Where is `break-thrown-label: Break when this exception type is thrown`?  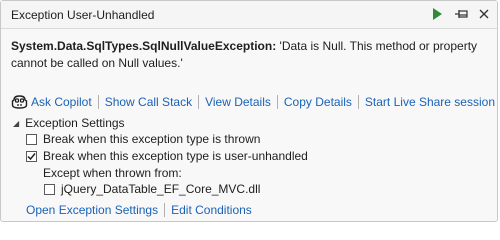 break-thrown-label: Break when this exception type is thrown is located at coordinates (152, 139).